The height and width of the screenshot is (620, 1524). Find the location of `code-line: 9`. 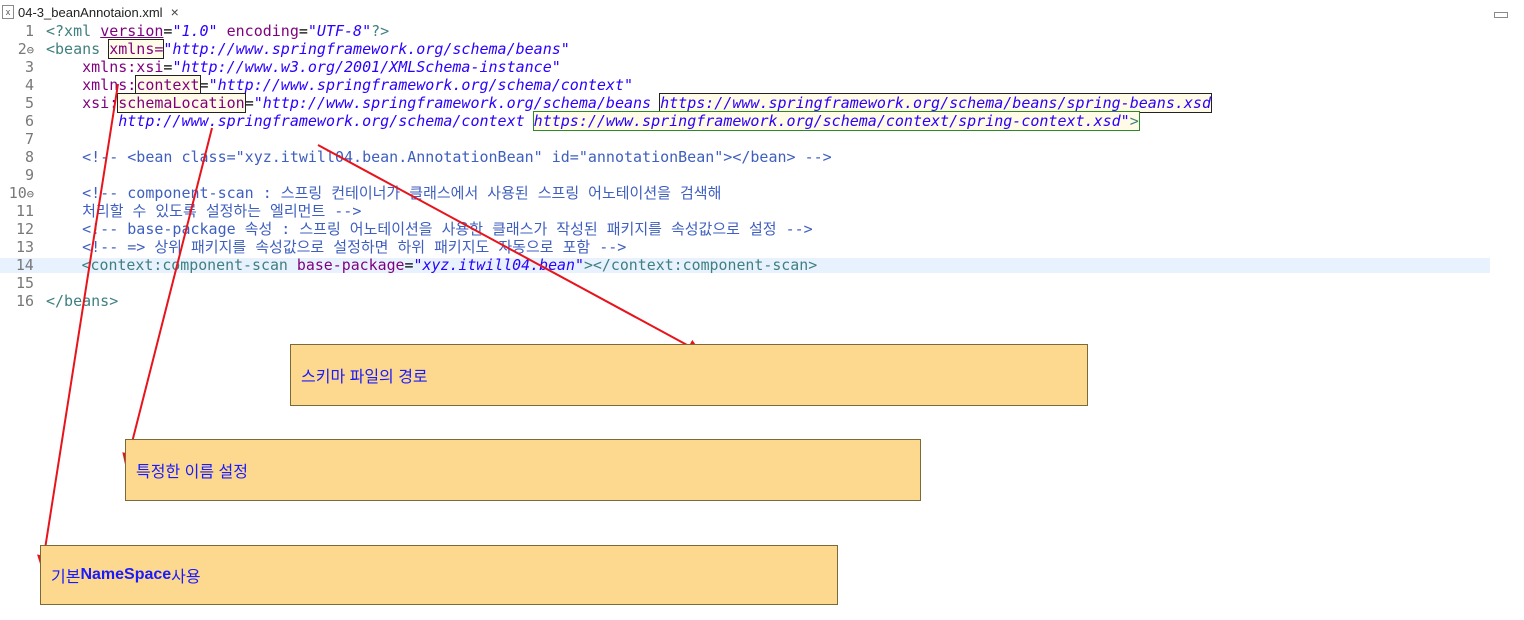

code-line: 9 is located at coordinates (19, 175).